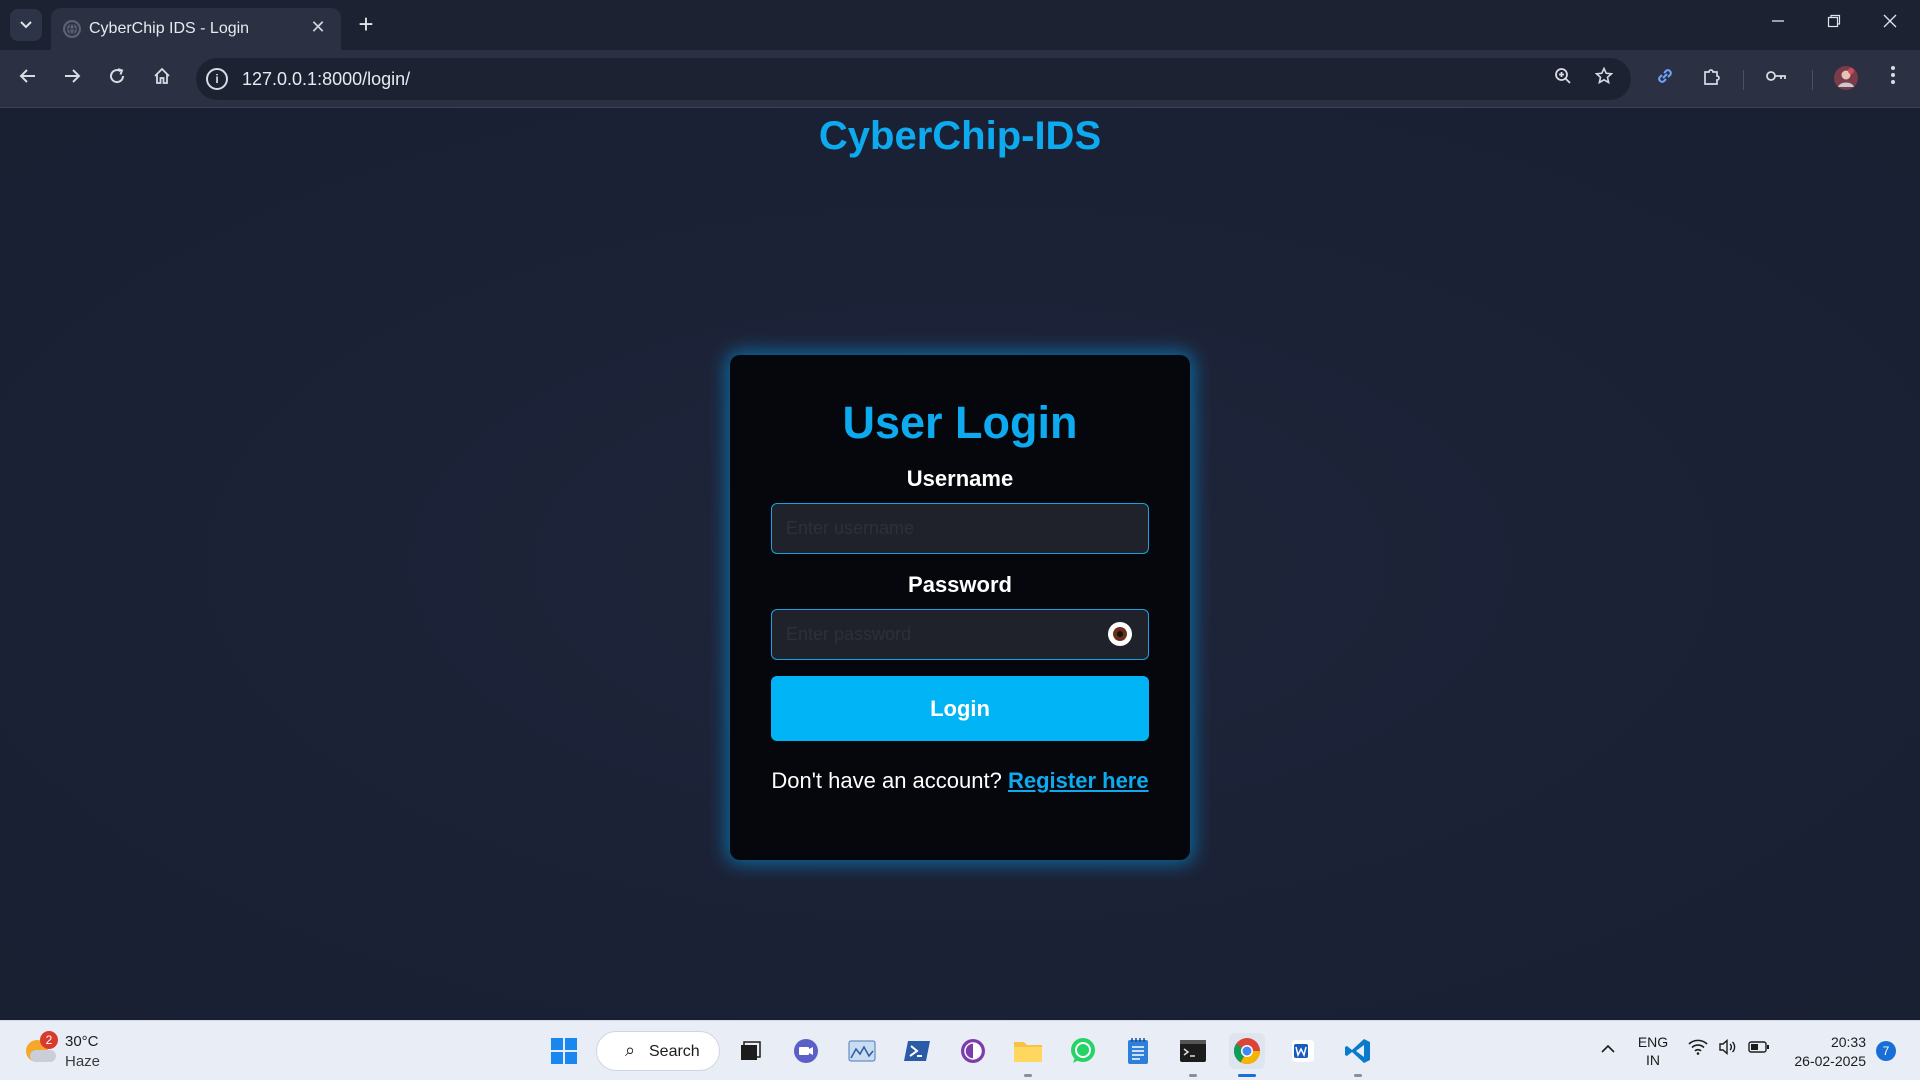  Describe the element at coordinates (886, 780) in the screenshot. I see `register-prompt: Don't have an account?` at that location.